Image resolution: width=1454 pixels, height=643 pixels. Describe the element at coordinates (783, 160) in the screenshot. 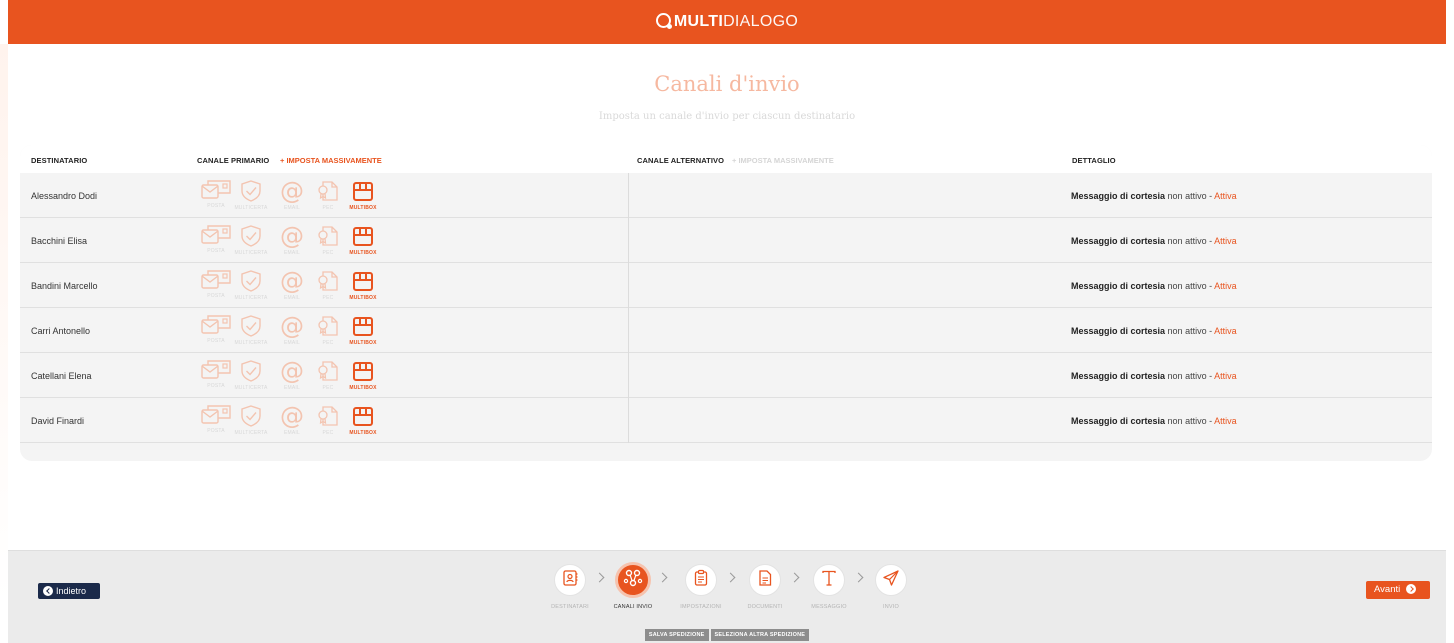

I see `set-alternative-bulk-link: + IMPOSTA MASSIVAMENTE` at that location.